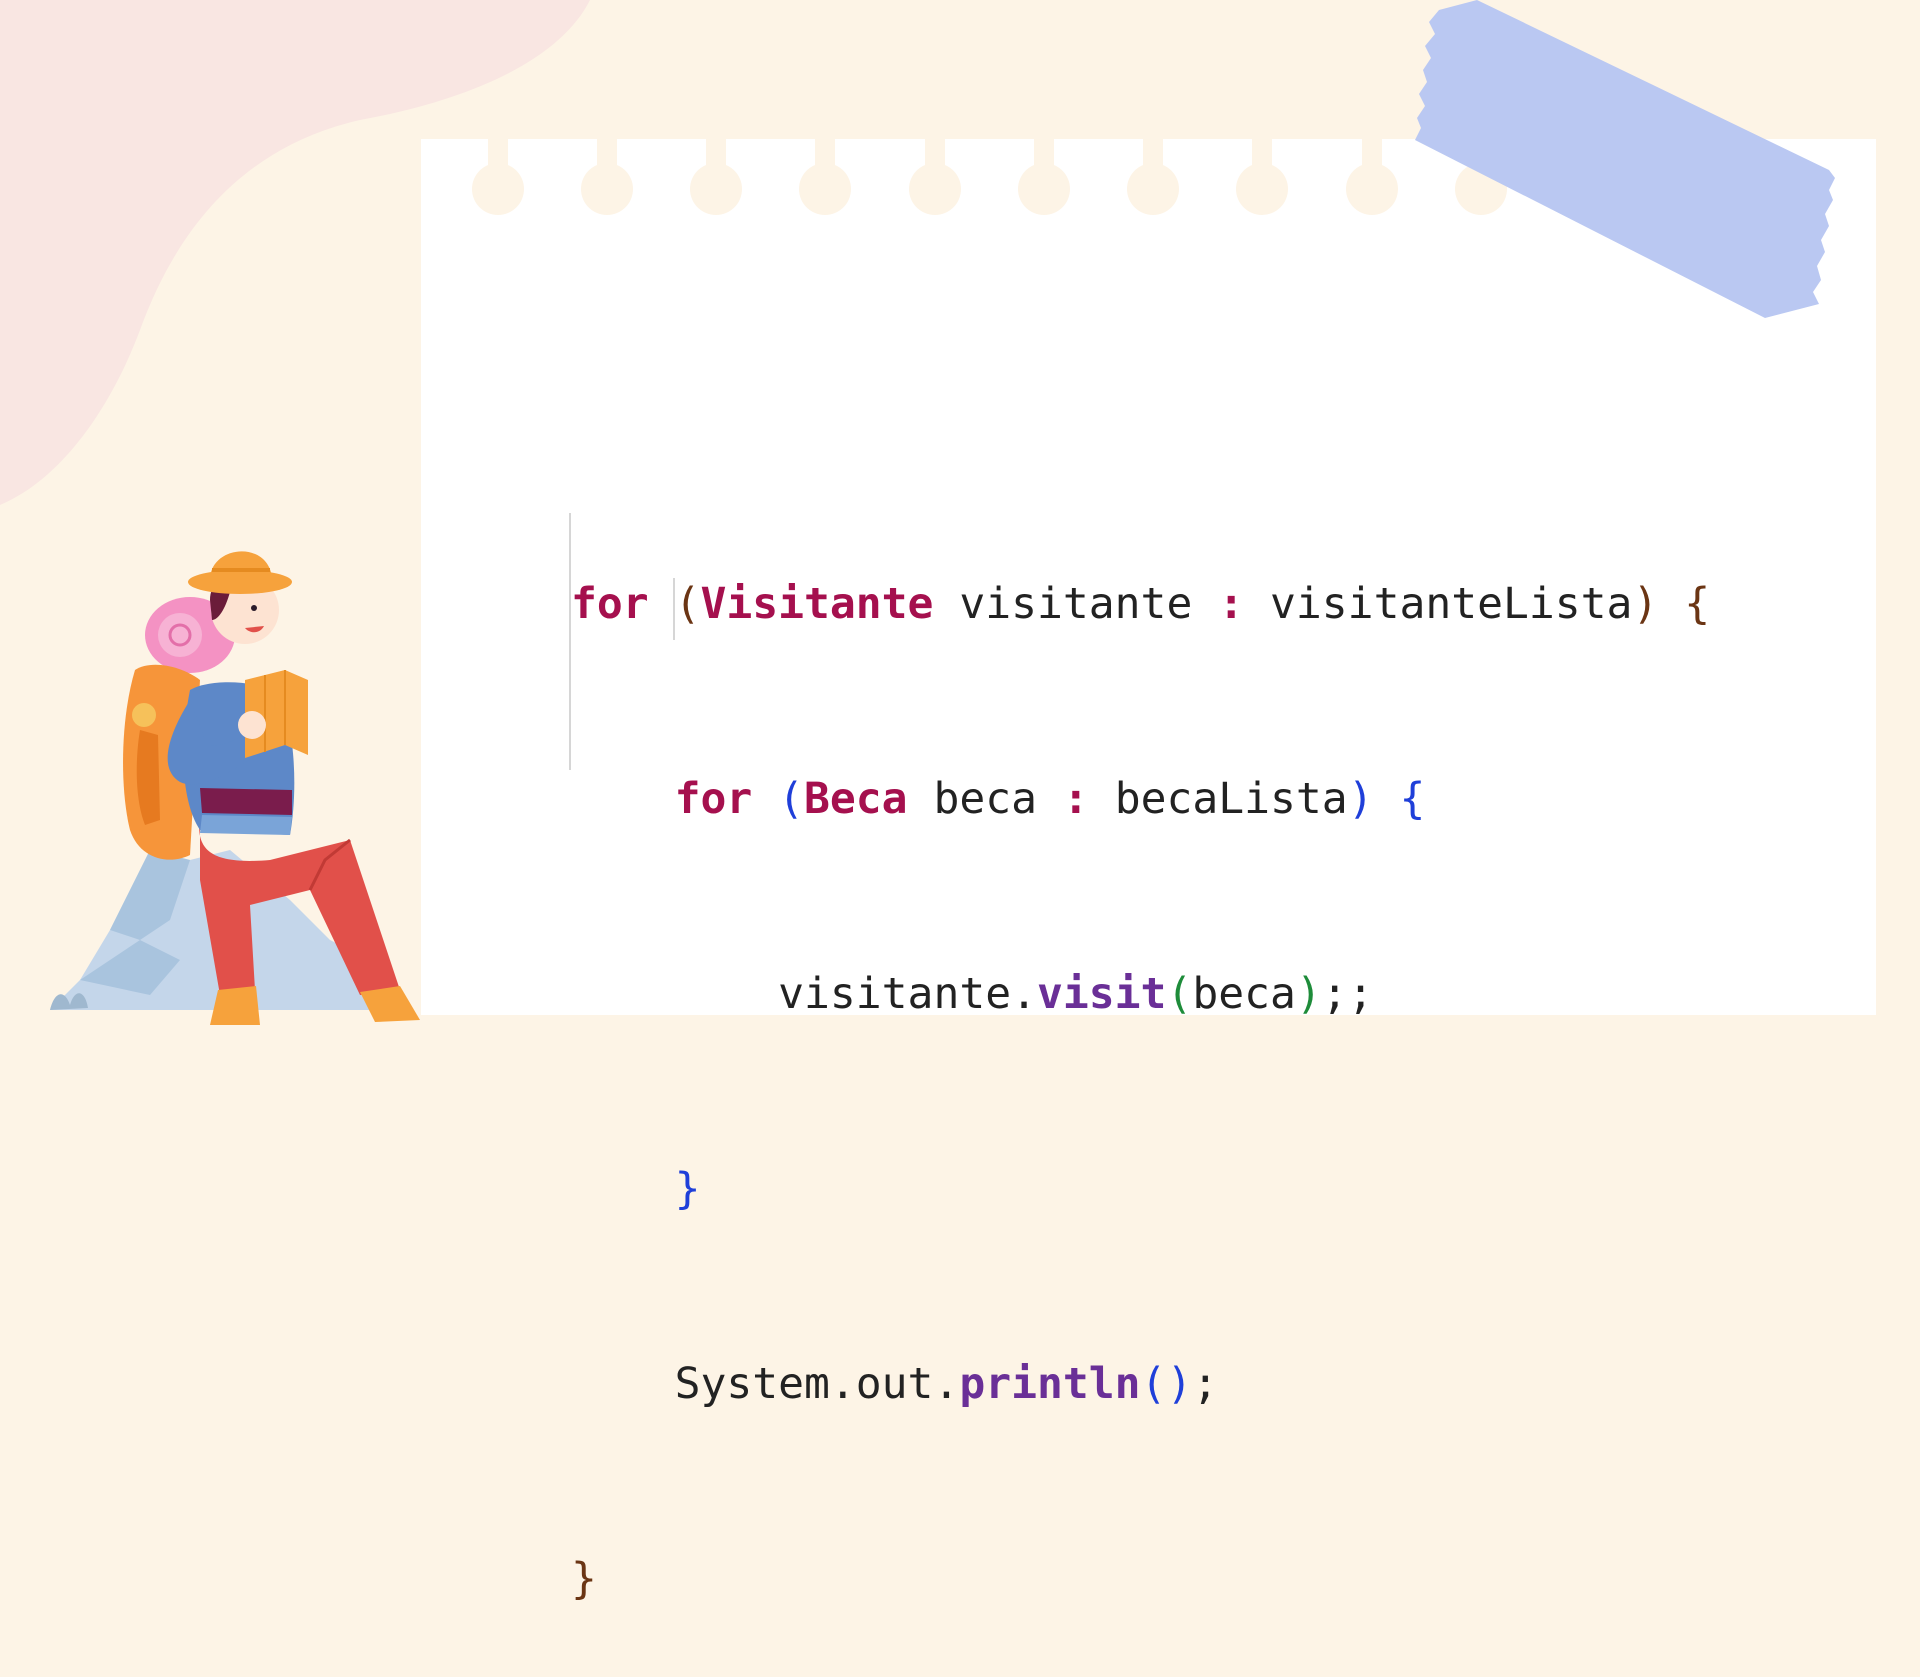 This screenshot has width=1920, height=1677. Describe the element at coordinates (235, 788) in the screenshot. I see `hiker-illustration` at that location.